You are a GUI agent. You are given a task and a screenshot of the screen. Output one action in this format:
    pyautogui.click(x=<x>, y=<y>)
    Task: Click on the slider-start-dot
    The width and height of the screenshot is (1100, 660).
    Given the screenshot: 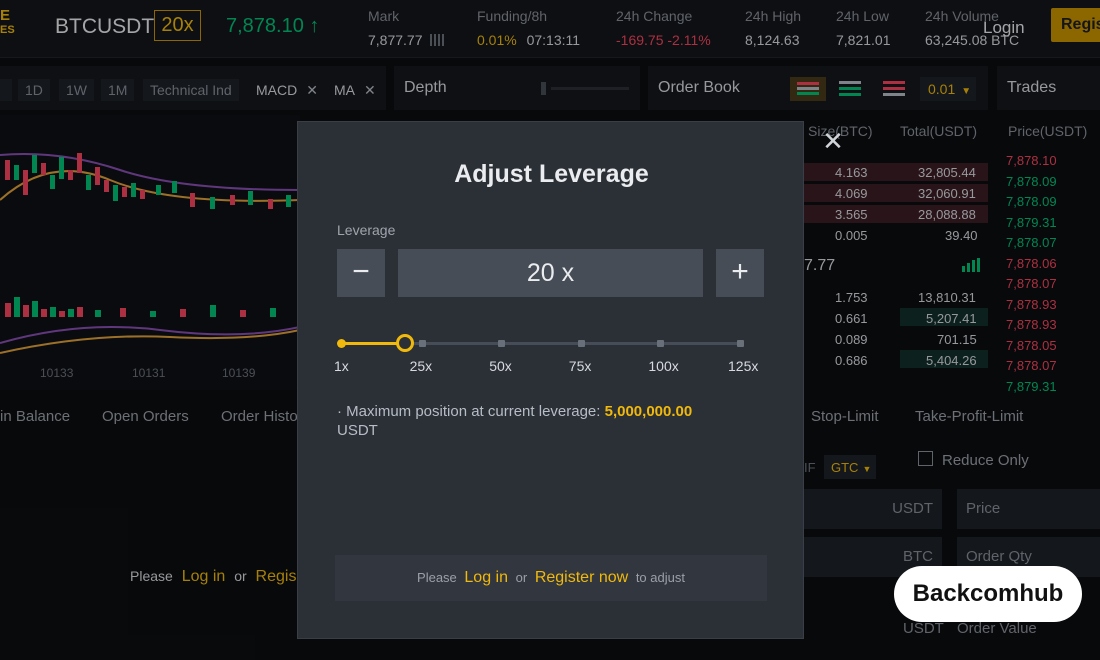 What is the action you would take?
    pyautogui.click(x=341, y=343)
    